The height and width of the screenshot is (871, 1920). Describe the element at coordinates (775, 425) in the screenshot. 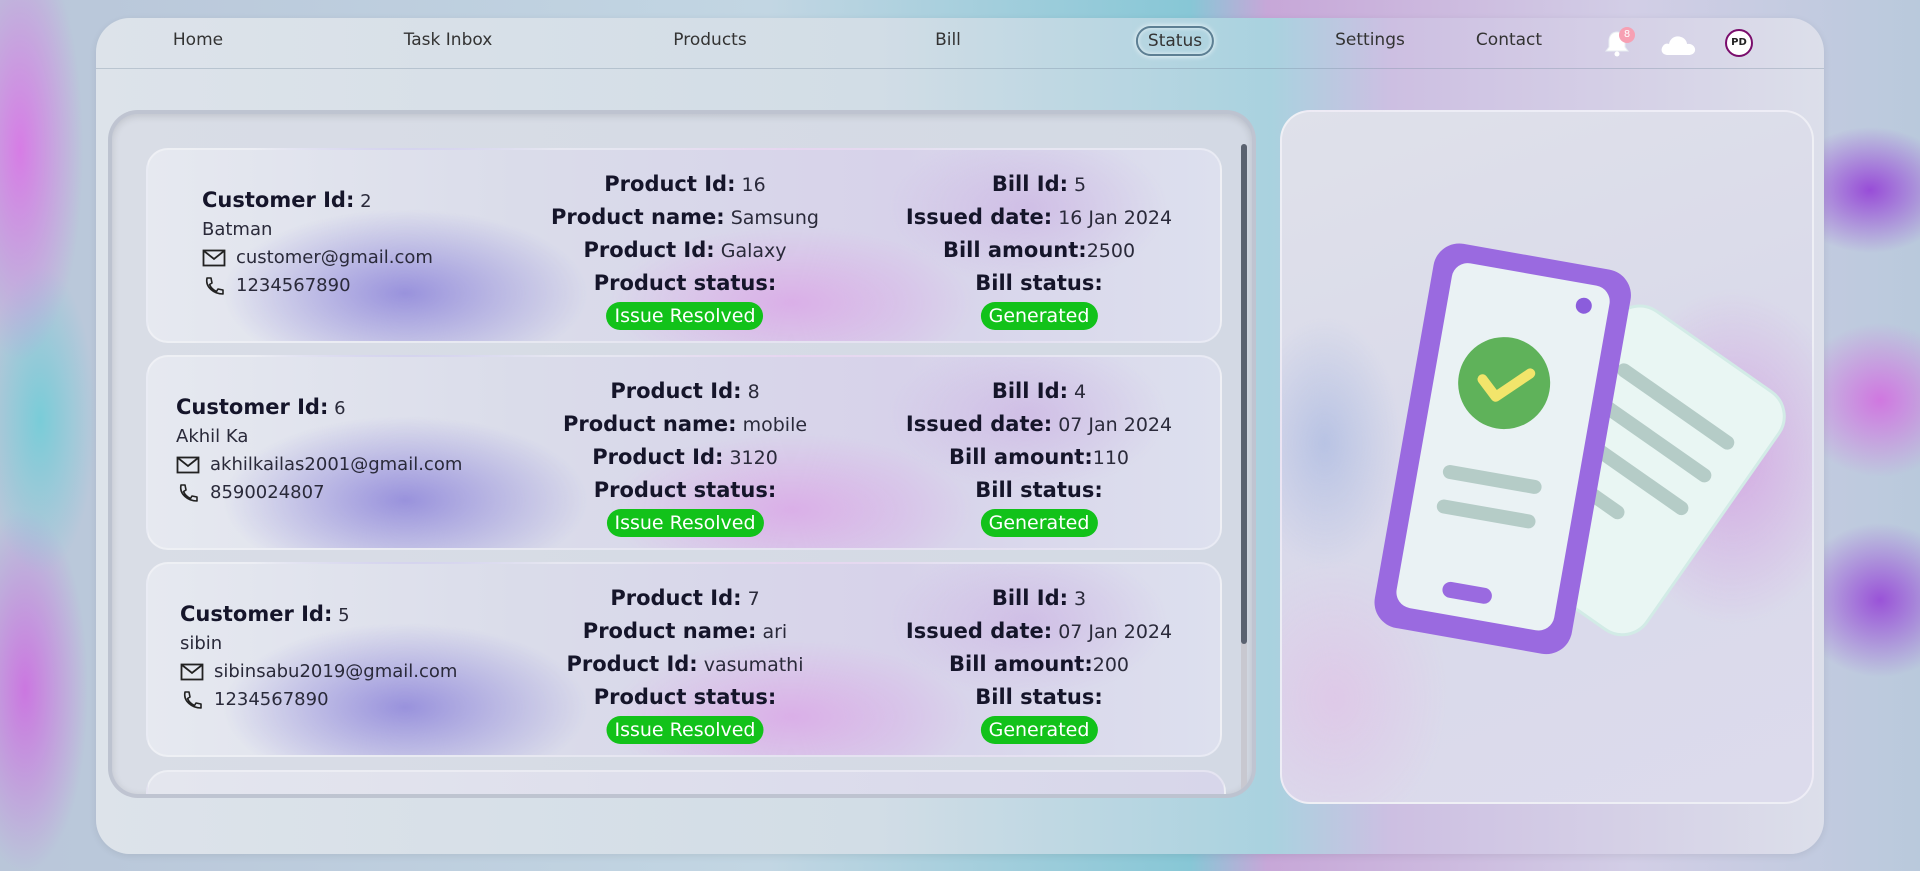

I see `product-name-value: mobile` at that location.